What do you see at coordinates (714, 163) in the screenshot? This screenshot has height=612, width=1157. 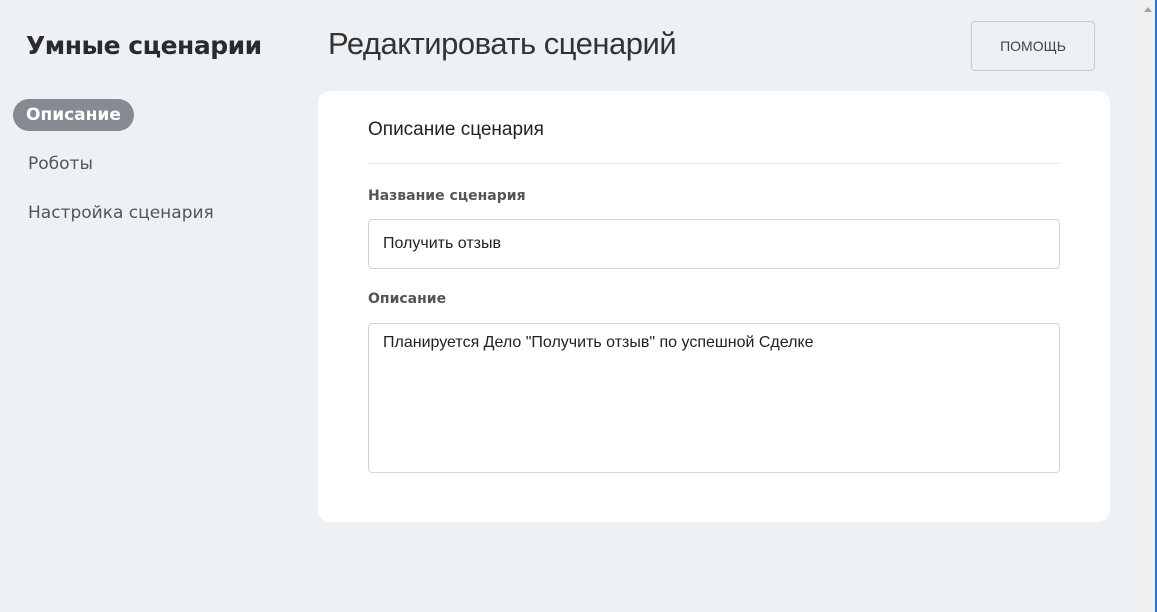 I see `divider` at bounding box center [714, 163].